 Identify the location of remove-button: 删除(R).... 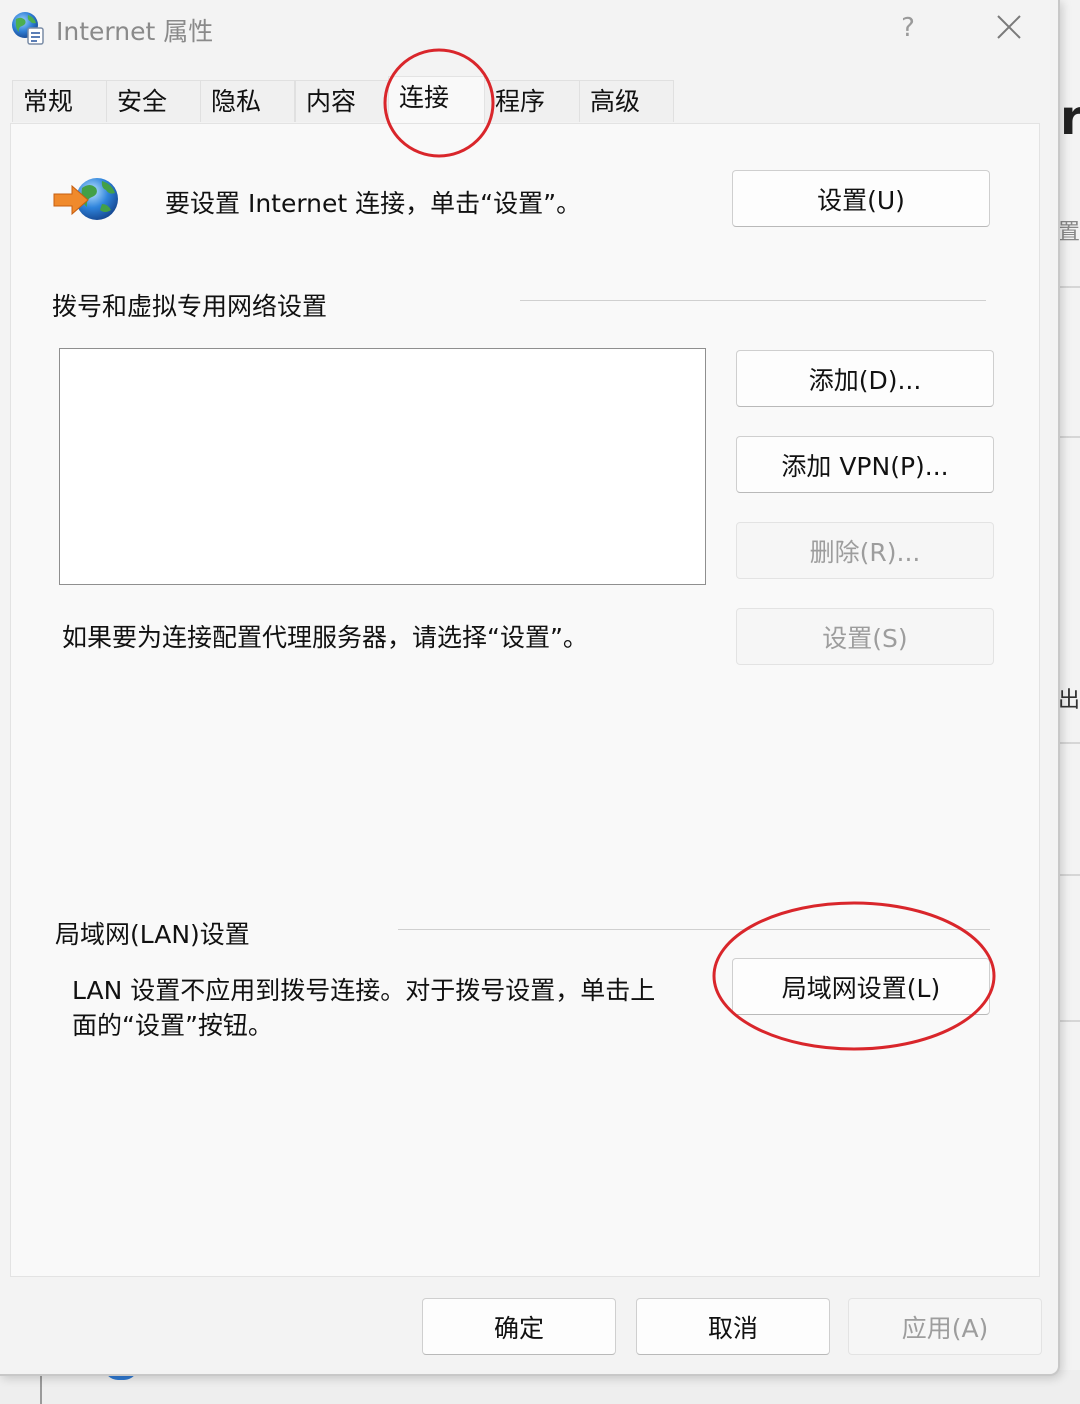
(865, 550).